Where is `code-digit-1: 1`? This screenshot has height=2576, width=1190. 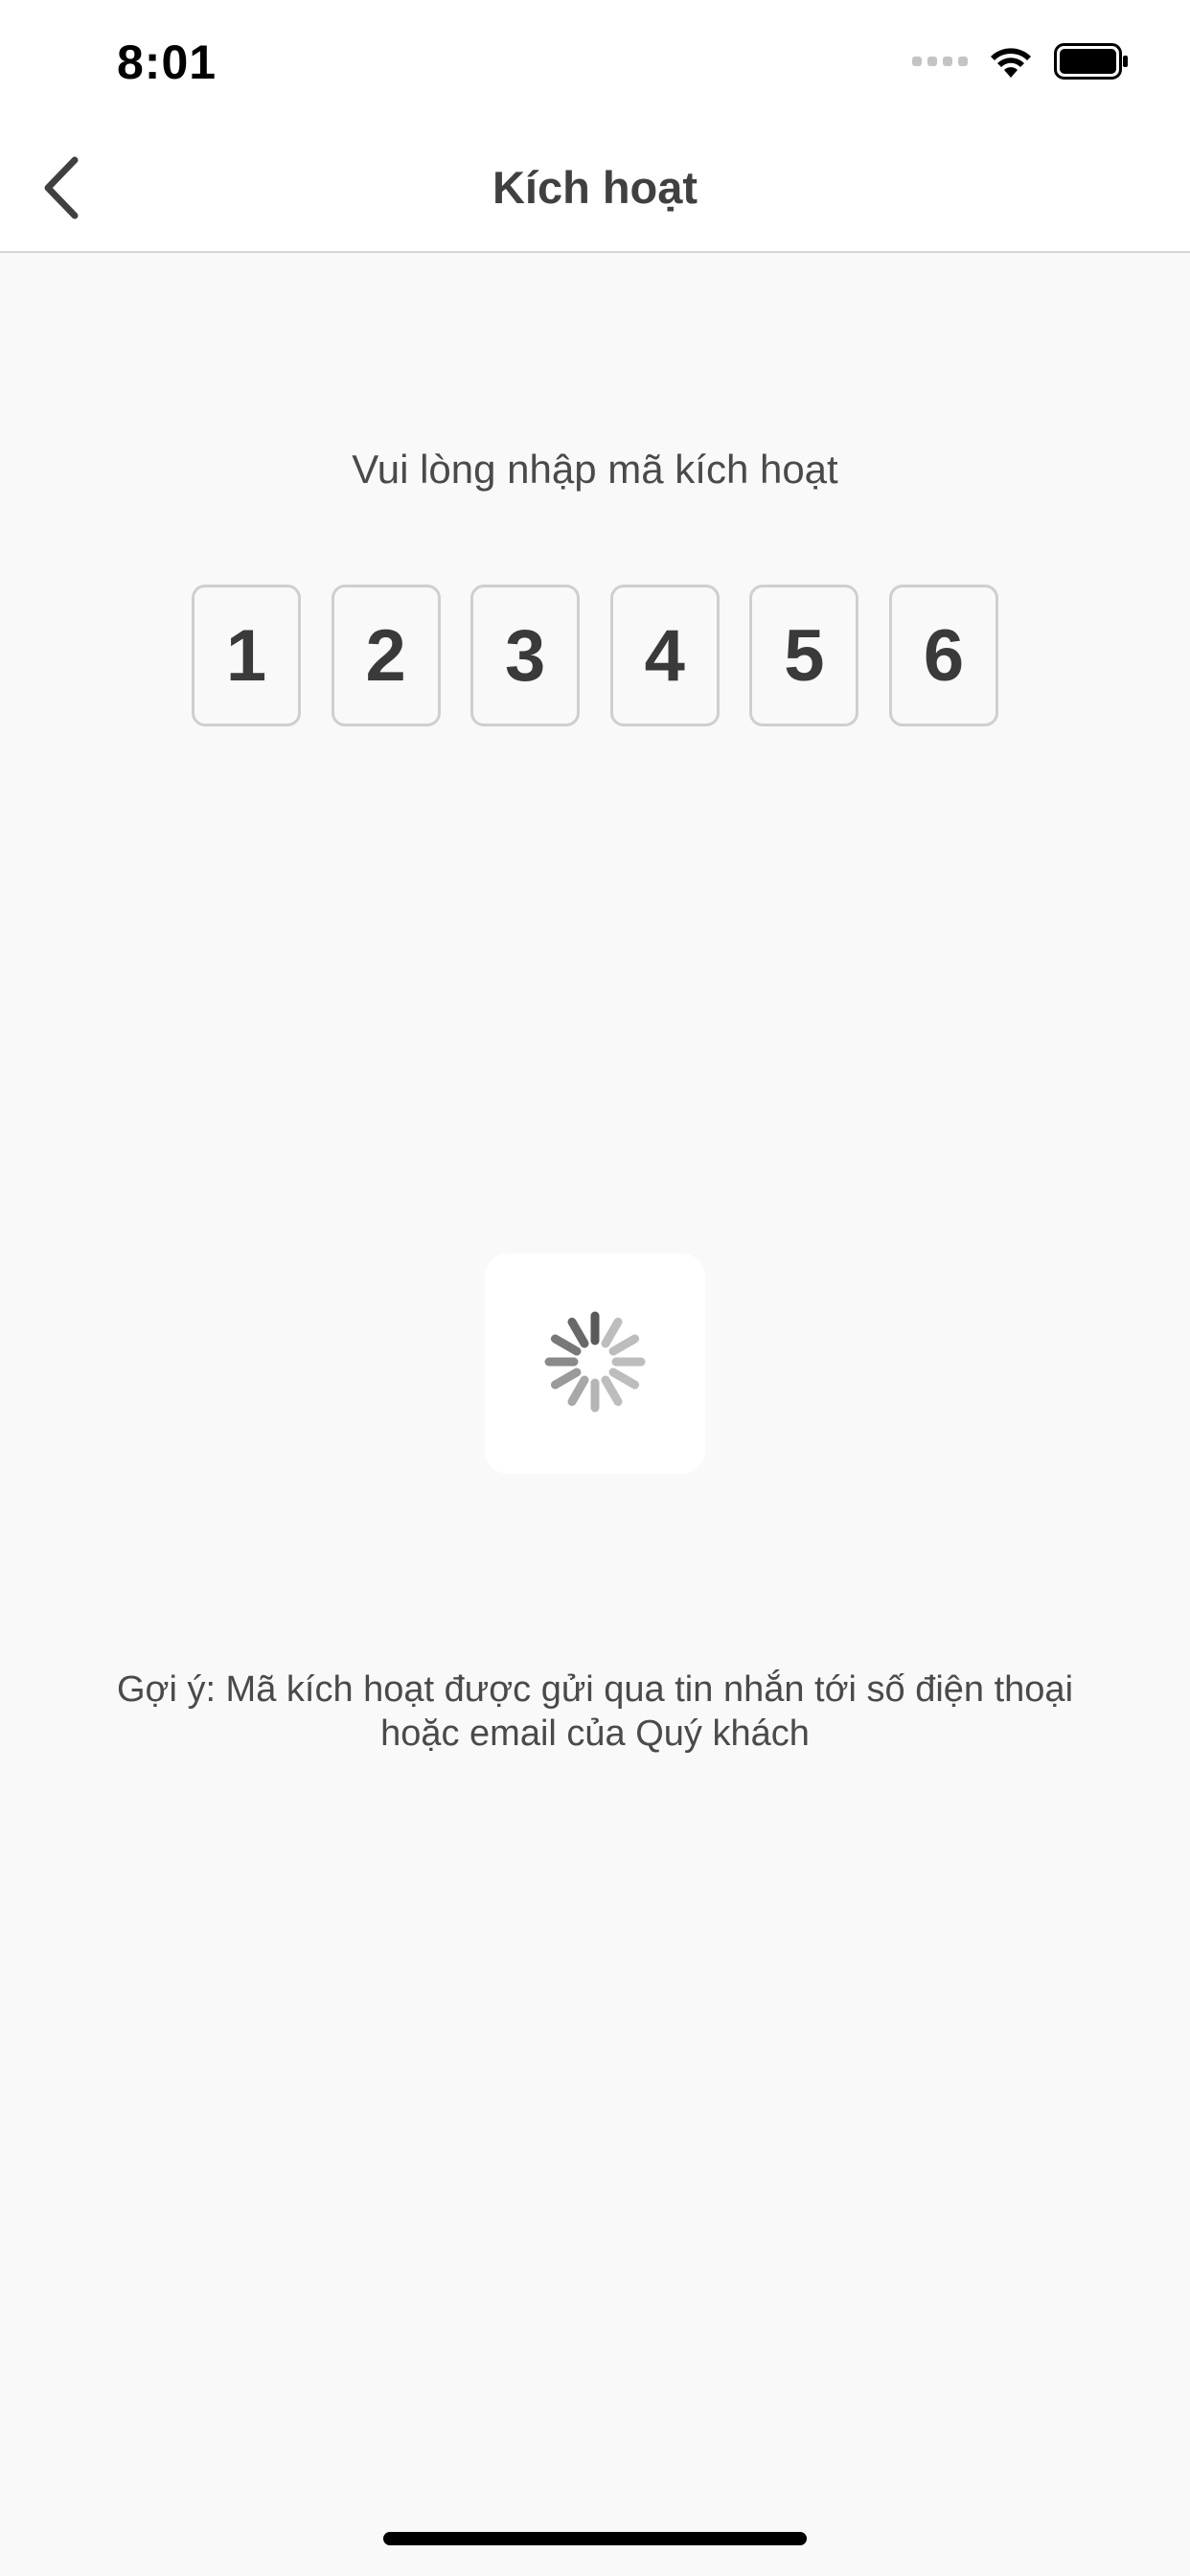 code-digit-1: 1 is located at coordinates (247, 655).